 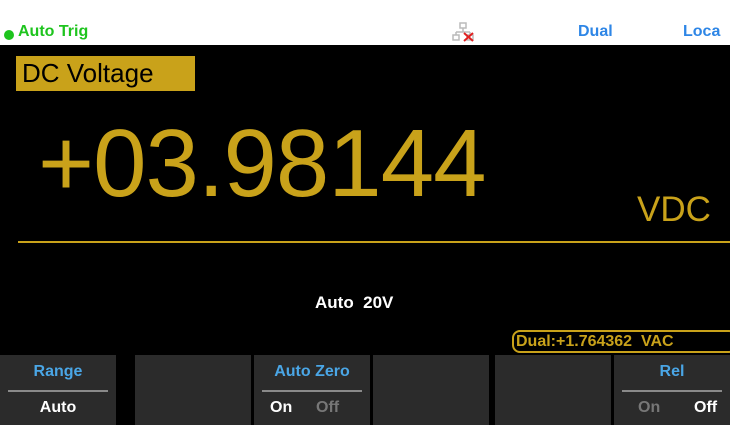 I want to click on trigger-dot-icon, so click(x=9, y=35).